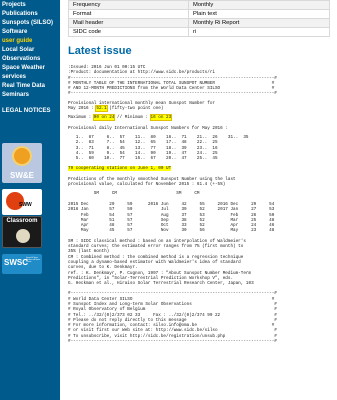  I want to click on table-row: SIDC code ri, so click(199, 32).